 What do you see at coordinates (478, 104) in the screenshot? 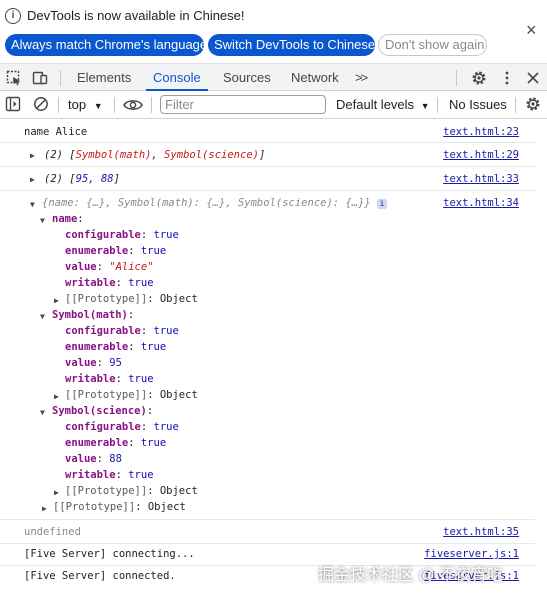
I see `issues-counter: No Issues` at bounding box center [478, 104].